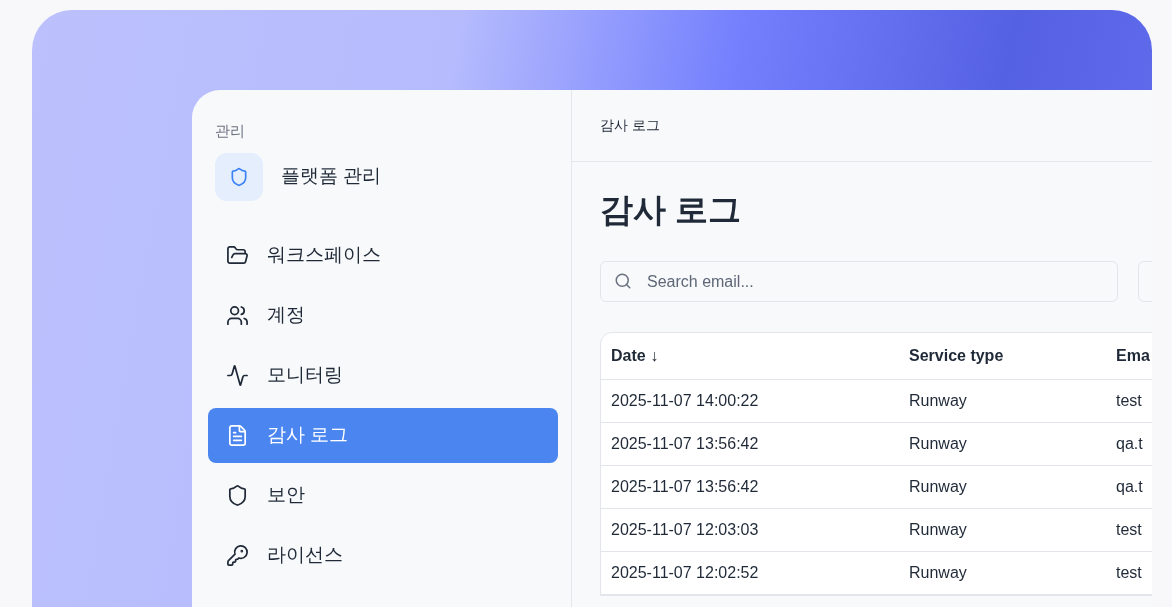  What do you see at coordinates (237, 375) in the screenshot?
I see `pulse-icon` at bounding box center [237, 375].